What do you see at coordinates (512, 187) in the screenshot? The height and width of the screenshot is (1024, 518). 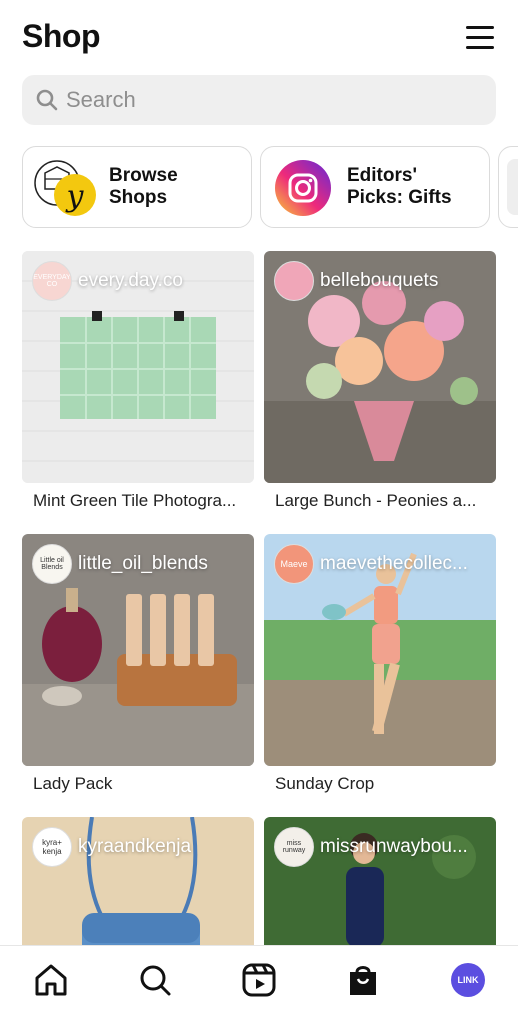 I see `more-chip-thumb` at bounding box center [512, 187].